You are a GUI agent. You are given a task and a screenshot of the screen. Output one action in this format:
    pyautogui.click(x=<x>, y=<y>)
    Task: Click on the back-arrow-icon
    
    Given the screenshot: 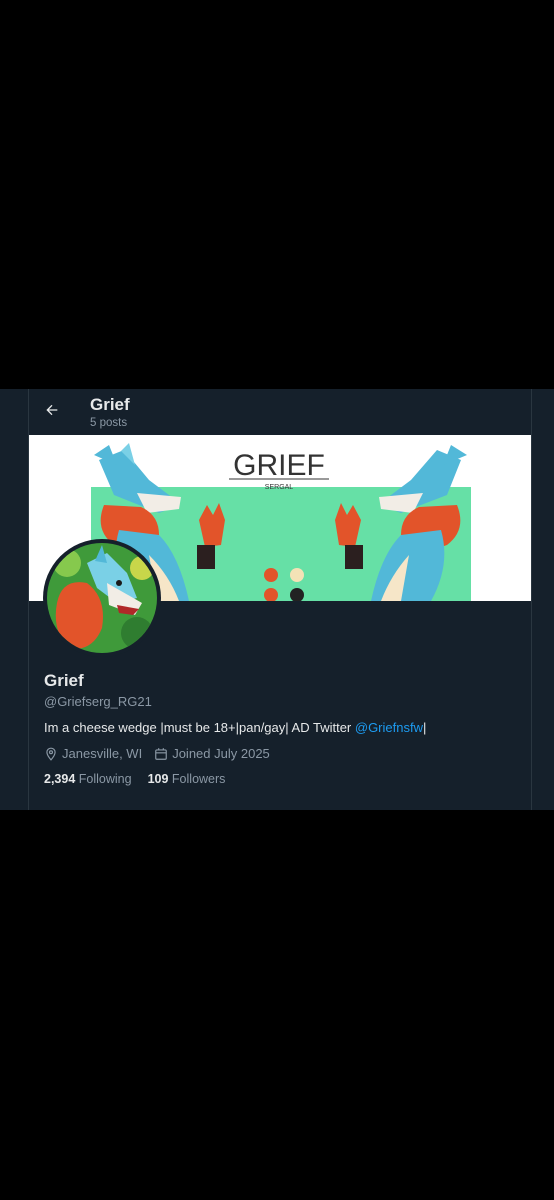 What is the action you would take?
    pyautogui.click(x=52, y=410)
    